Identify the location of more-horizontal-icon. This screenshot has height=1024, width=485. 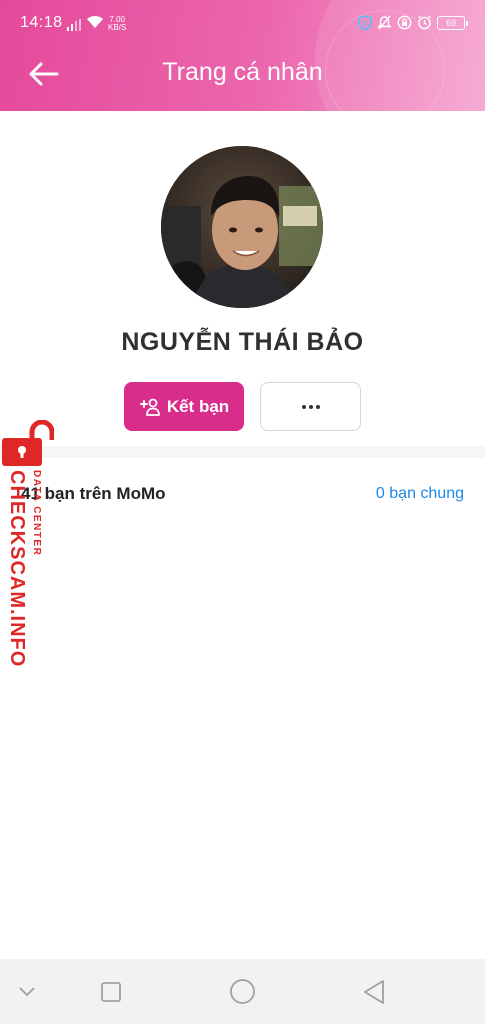
(310, 406).